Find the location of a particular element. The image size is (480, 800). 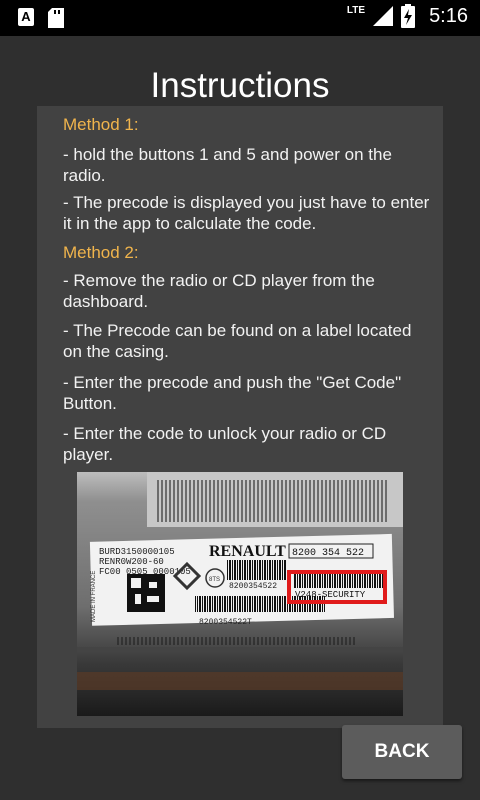

label-part-number: 8200 354 522 is located at coordinates (328, 553).